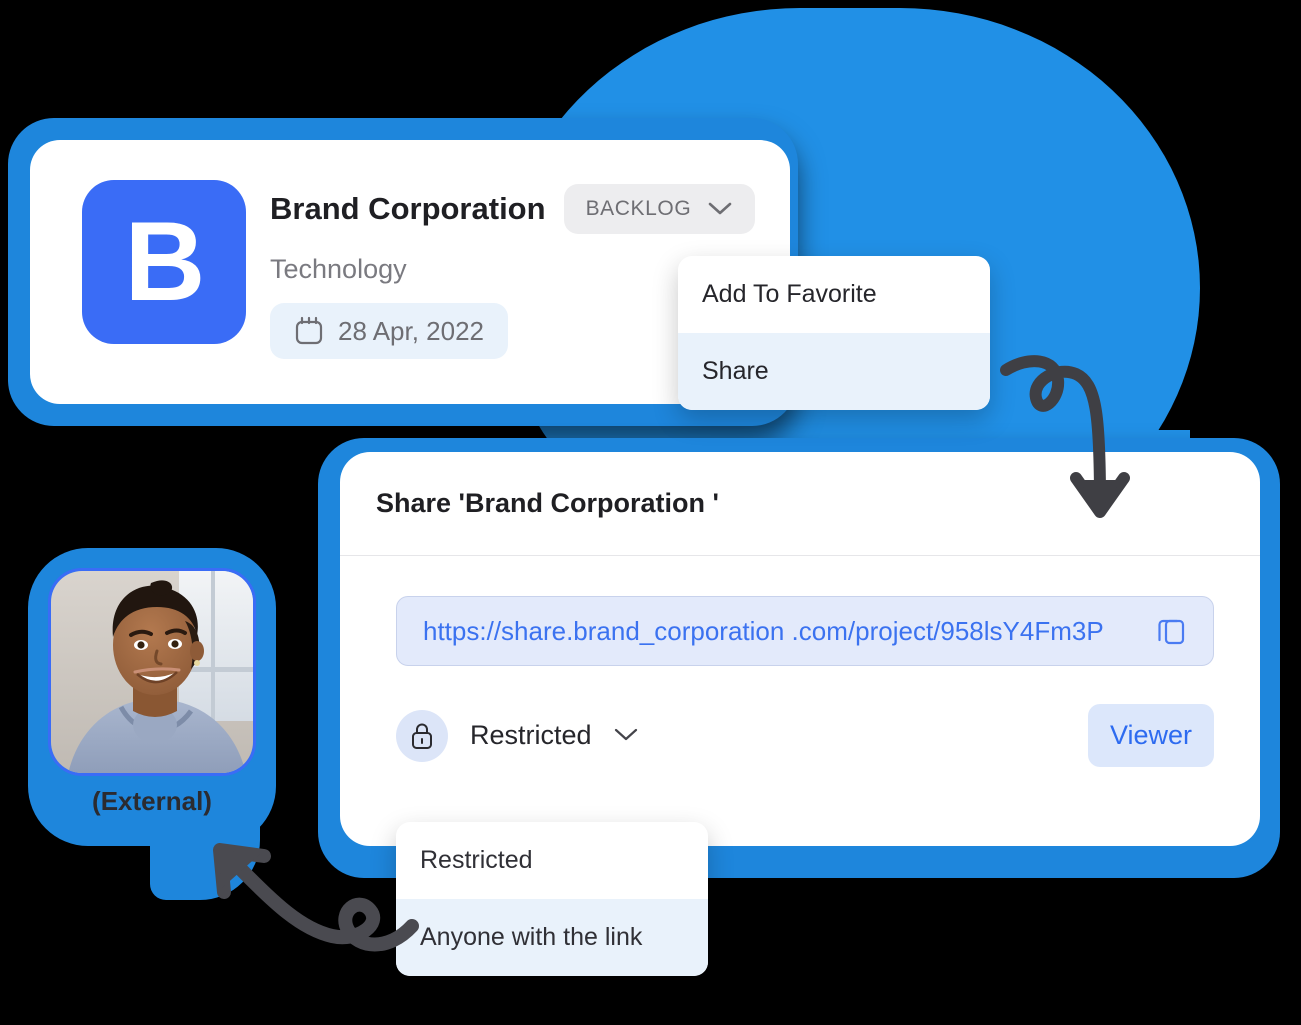 This screenshot has height=1025, width=1301. I want to click on permission-row: Restricted Viewer, so click(805, 735).